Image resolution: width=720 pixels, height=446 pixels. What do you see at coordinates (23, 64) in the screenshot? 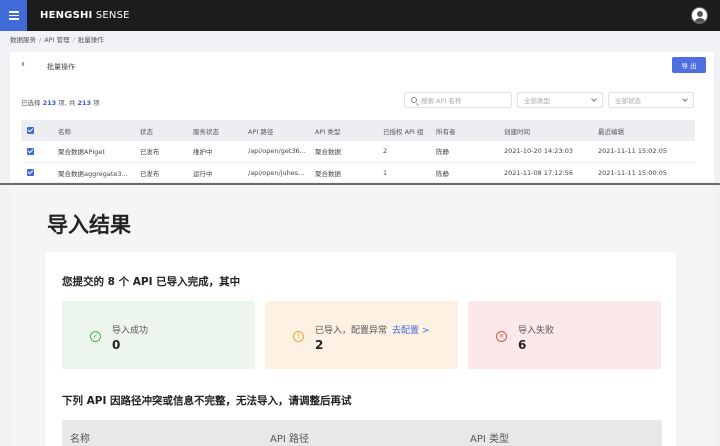
I see `back-arrow-icon: ‹` at bounding box center [23, 64].